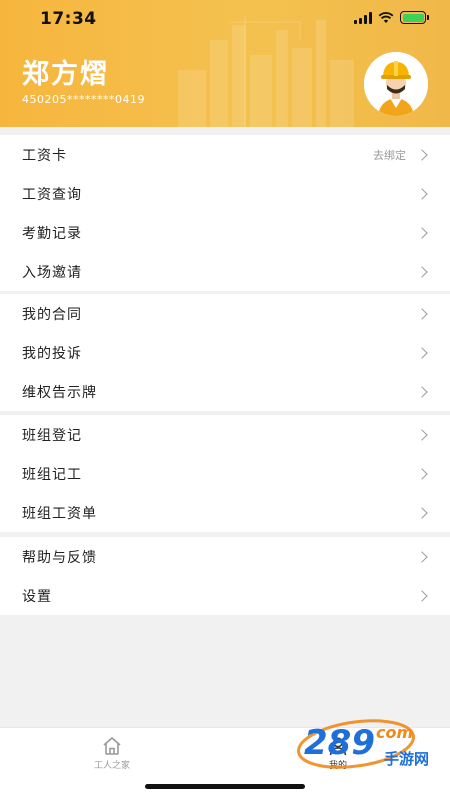 Image resolution: width=450 pixels, height=799 pixels. I want to click on watermark-number: 289, so click(339, 743).